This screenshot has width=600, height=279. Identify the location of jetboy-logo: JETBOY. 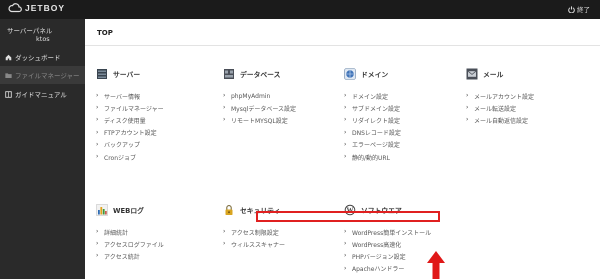
(36, 7).